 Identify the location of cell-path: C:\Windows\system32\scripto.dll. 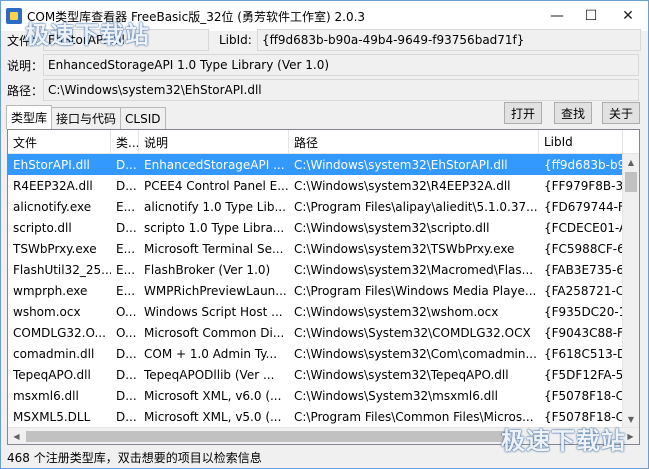
(392, 227).